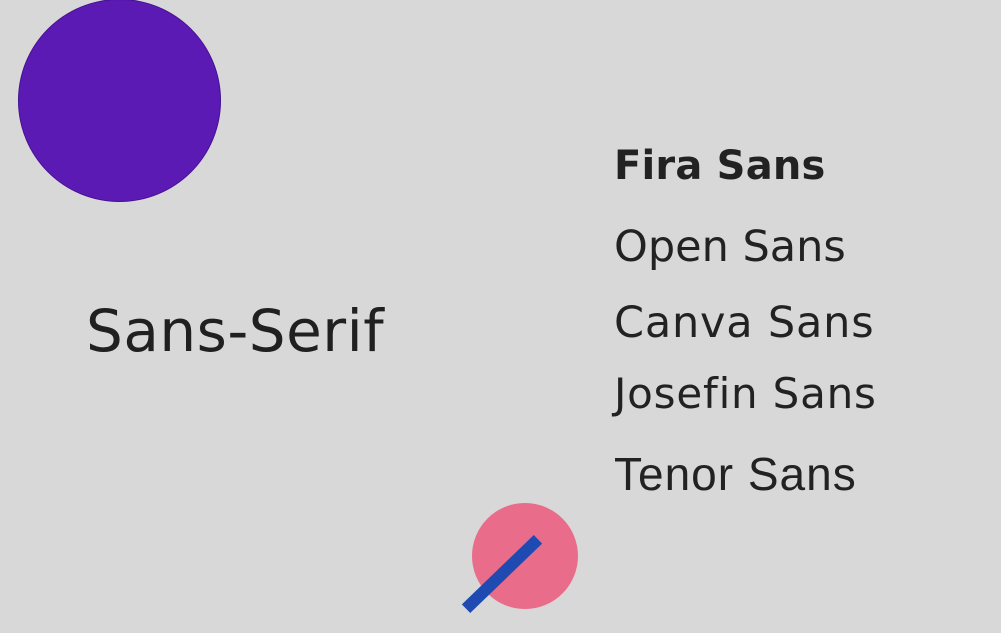 The width and height of the screenshot is (1001, 633). Describe the element at coordinates (730, 247) in the screenshot. I see `font-item-open-sans: Open Sans` at that location.